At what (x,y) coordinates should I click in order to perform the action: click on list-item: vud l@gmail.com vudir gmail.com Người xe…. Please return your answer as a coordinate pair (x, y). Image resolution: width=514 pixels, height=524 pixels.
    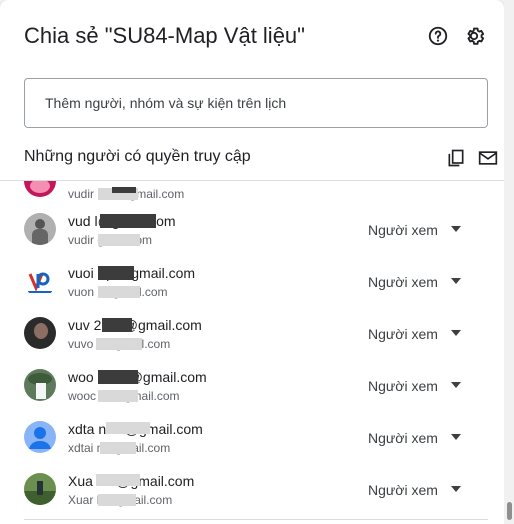
    Looking at the image, I should click on (252, 229).